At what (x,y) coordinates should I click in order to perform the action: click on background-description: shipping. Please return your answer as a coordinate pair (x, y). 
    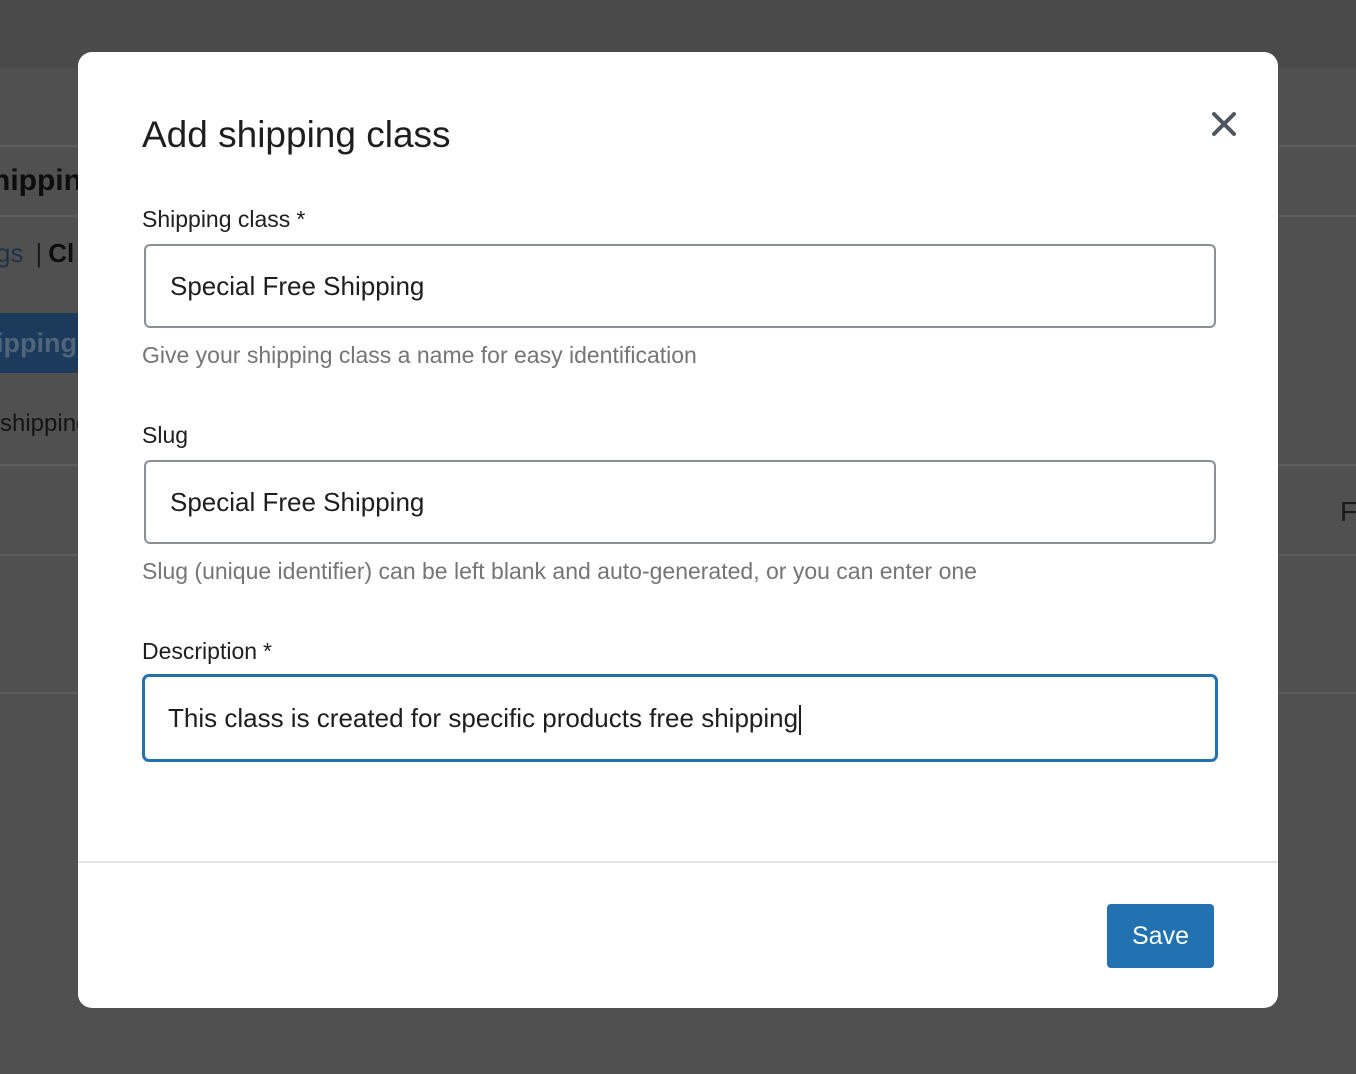
    Looking at the image, I should click on (45, 423).